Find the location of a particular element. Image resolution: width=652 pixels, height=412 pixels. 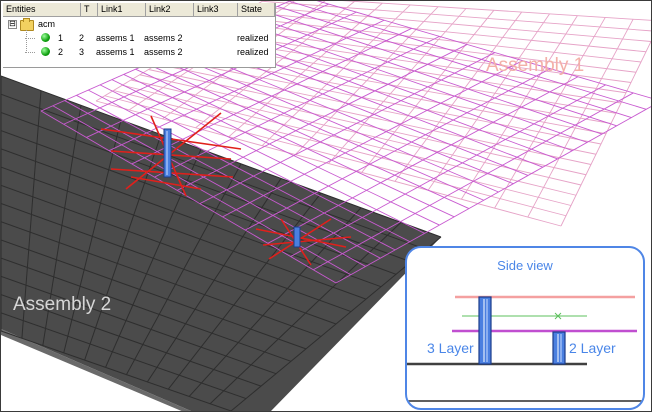

column-header-state: State is located at coordinates (256, 9).